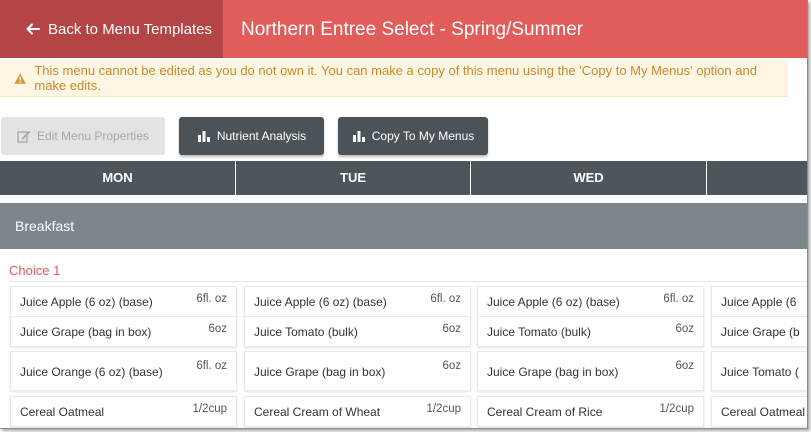 The height and width of the screenshot is (432, 811). Describe the element at coordinates (261, 136) in the screenshot. I see `nutrient-analysis-label: Nutrient Analysis` at that location.